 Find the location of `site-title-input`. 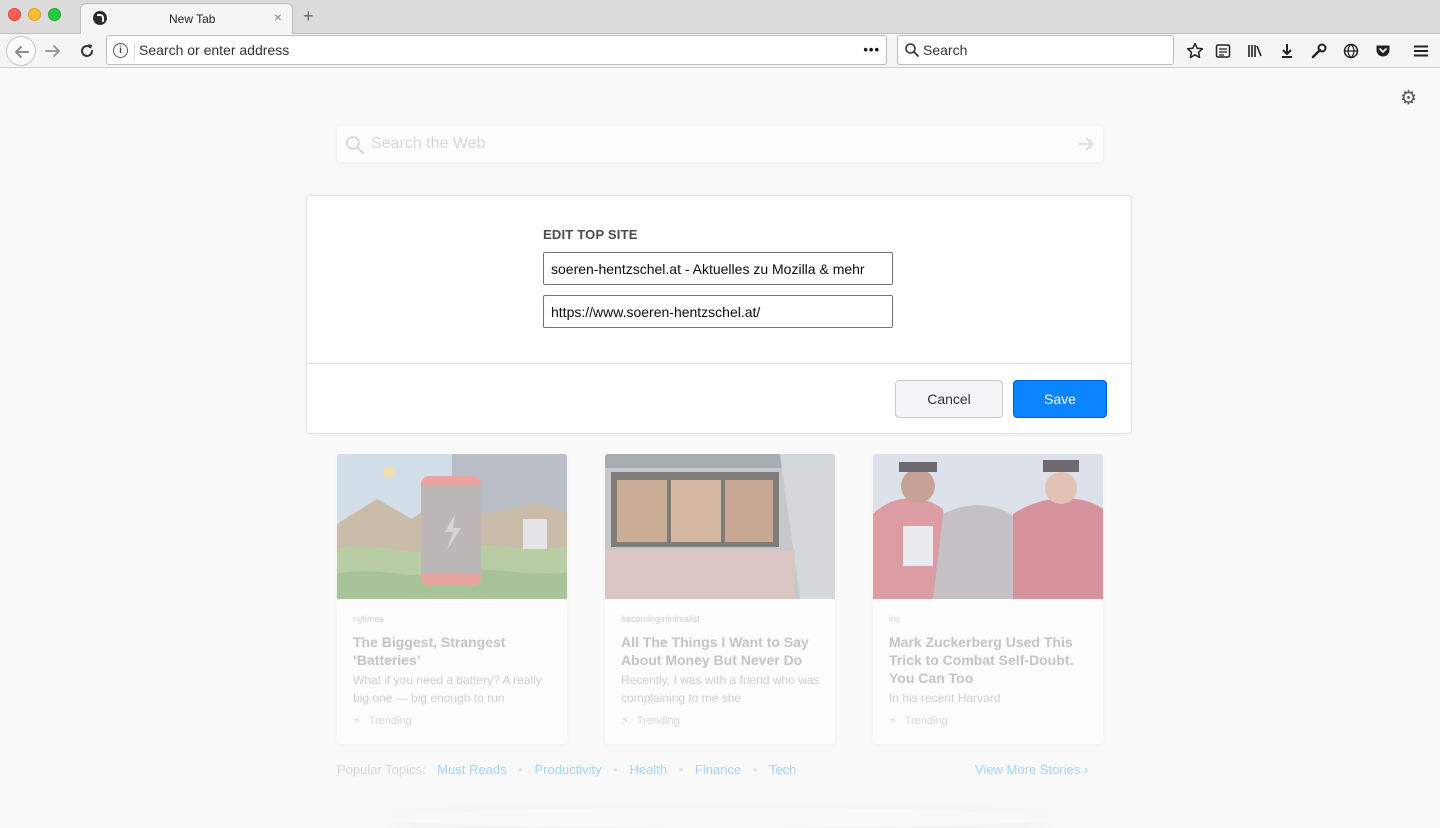

site-title-input is located at coordinates (718, 268).